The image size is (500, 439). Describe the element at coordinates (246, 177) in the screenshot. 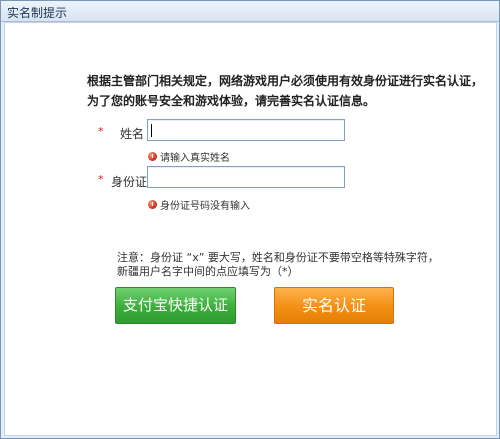

I see `id-card-input` at that location.